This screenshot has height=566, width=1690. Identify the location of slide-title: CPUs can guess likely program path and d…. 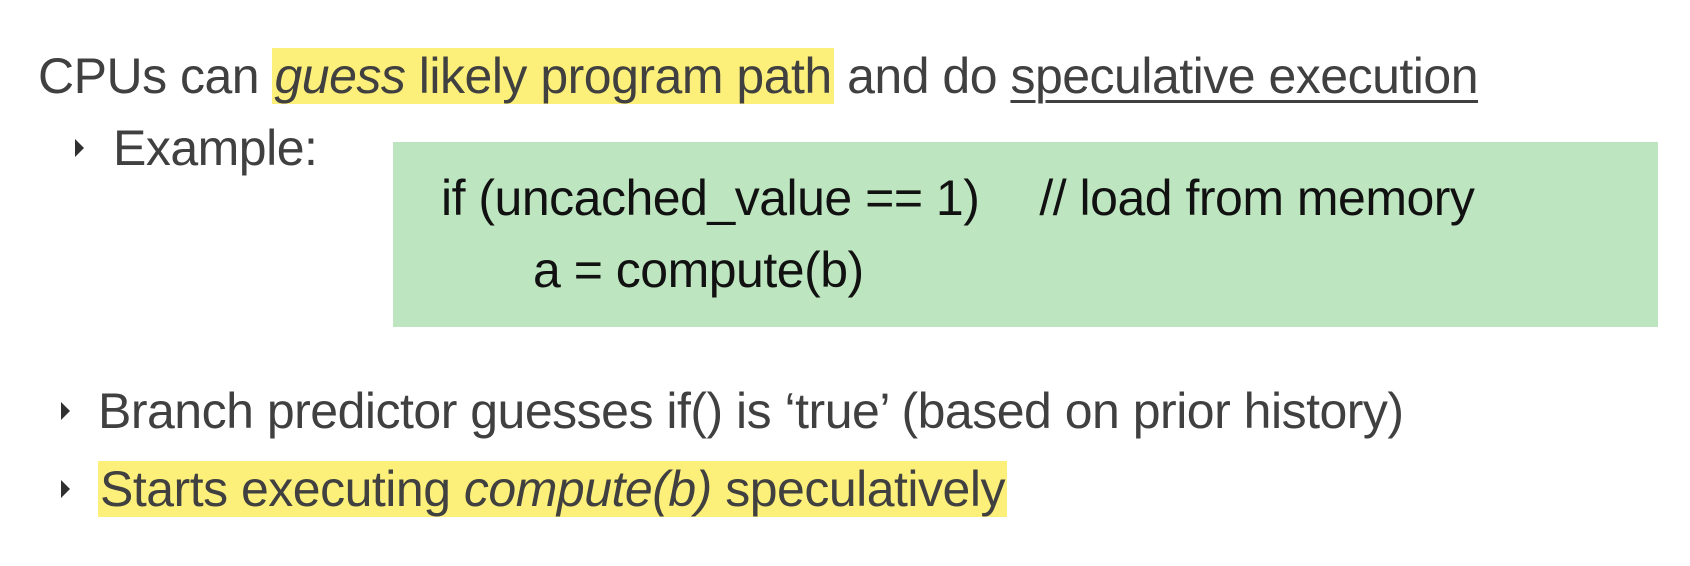
(758, 76).